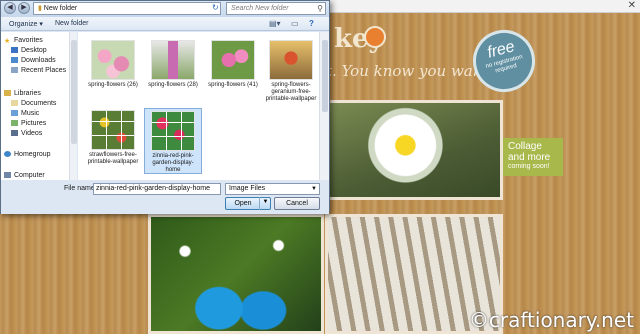 Image resolution: width=640 pixels, height=334 pixels. Describe the element at coordinates (297, 203) in the screenshot. I see `cancel-button: Cancel` at that location.